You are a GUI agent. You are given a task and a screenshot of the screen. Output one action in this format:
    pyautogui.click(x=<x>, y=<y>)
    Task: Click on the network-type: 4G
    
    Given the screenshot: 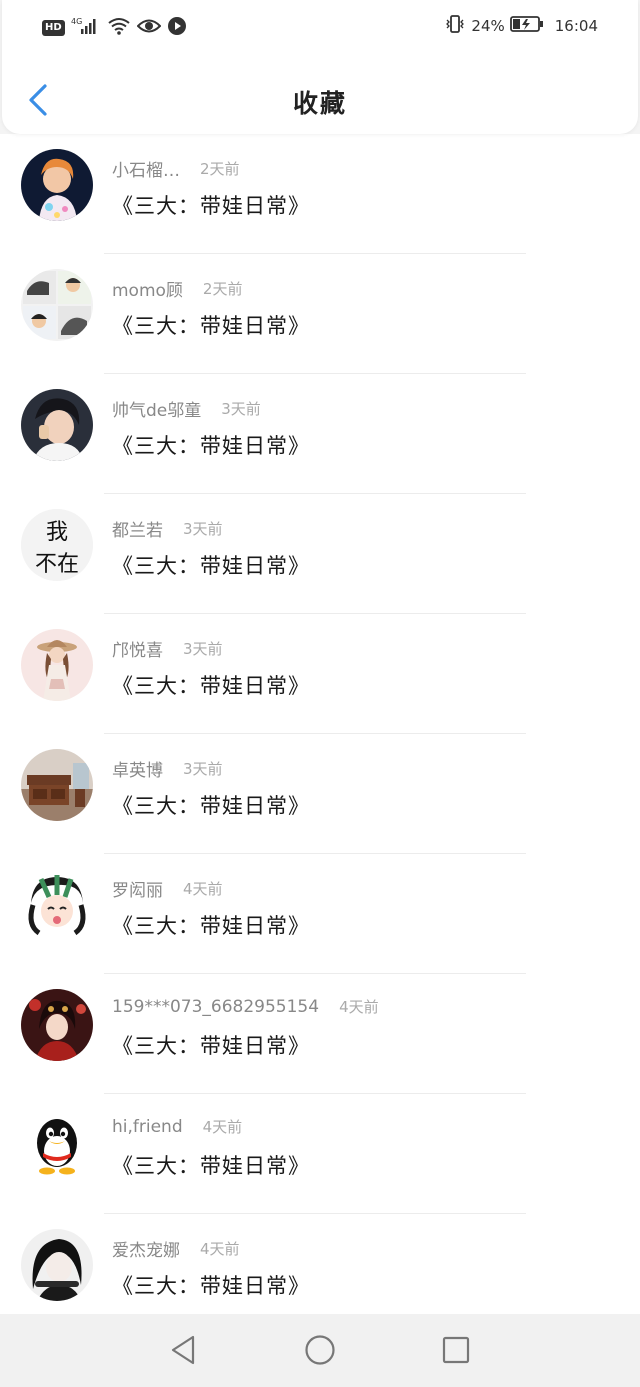 What is the action you would take?
    pyautogui.click(x=76, y=21)
    